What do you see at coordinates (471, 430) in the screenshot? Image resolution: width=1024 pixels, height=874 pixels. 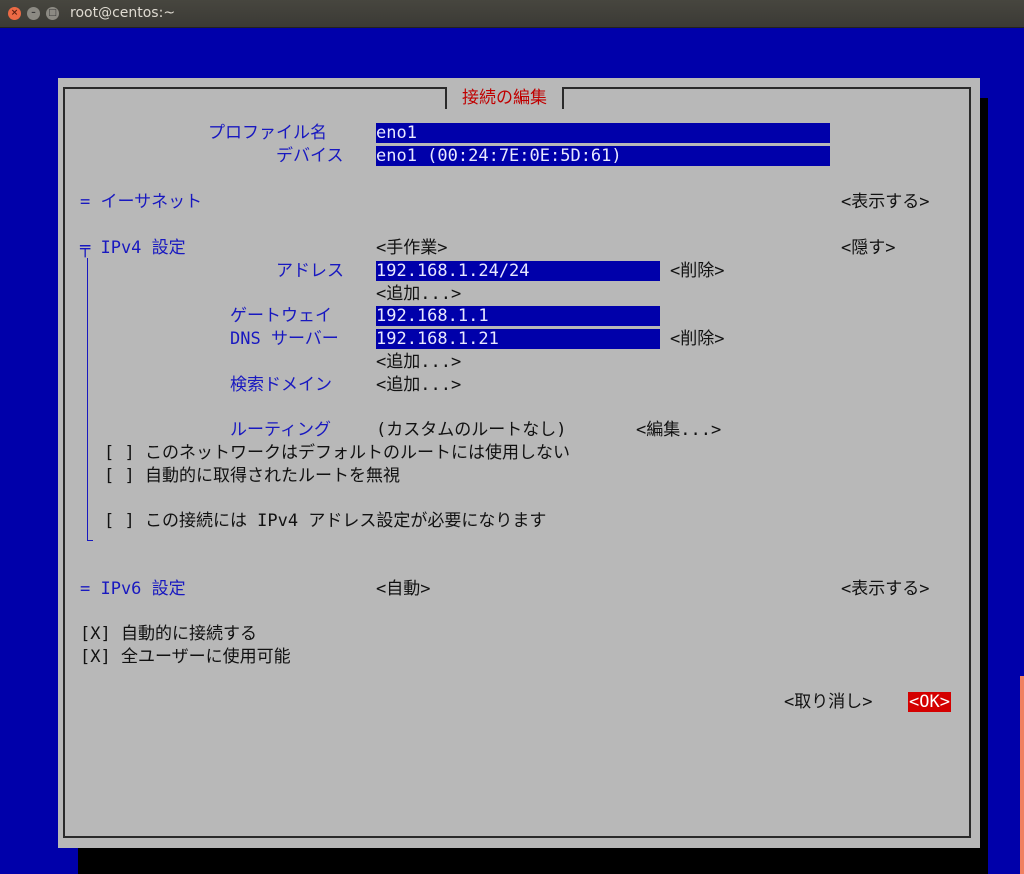 I see `routing-value: (カスタムのルートなし)` at bounding box center [471, 430].